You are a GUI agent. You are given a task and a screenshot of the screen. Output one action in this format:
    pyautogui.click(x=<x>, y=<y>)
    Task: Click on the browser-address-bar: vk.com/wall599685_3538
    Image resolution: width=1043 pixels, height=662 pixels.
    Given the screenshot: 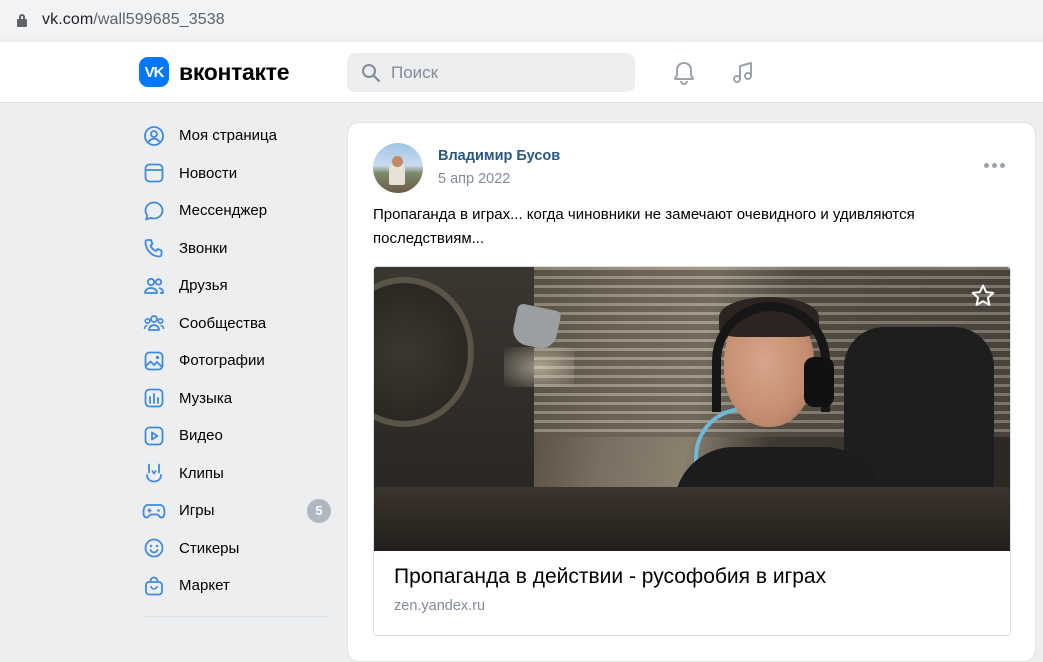 What is the action you would take?
    pyautogui.click(x=521, y=19)
    